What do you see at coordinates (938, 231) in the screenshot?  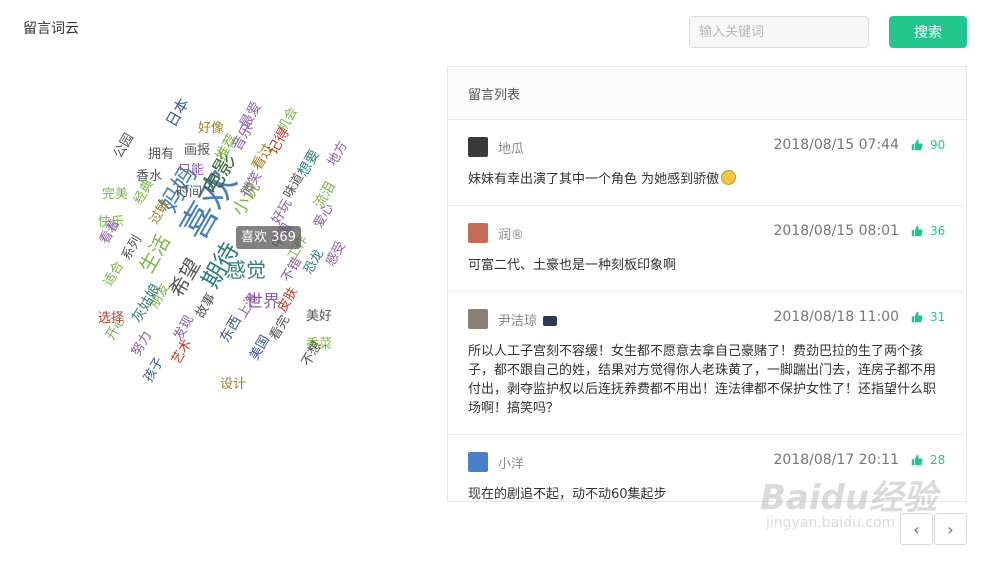 I see `like-count: 36` at bounding box center [938, 231].